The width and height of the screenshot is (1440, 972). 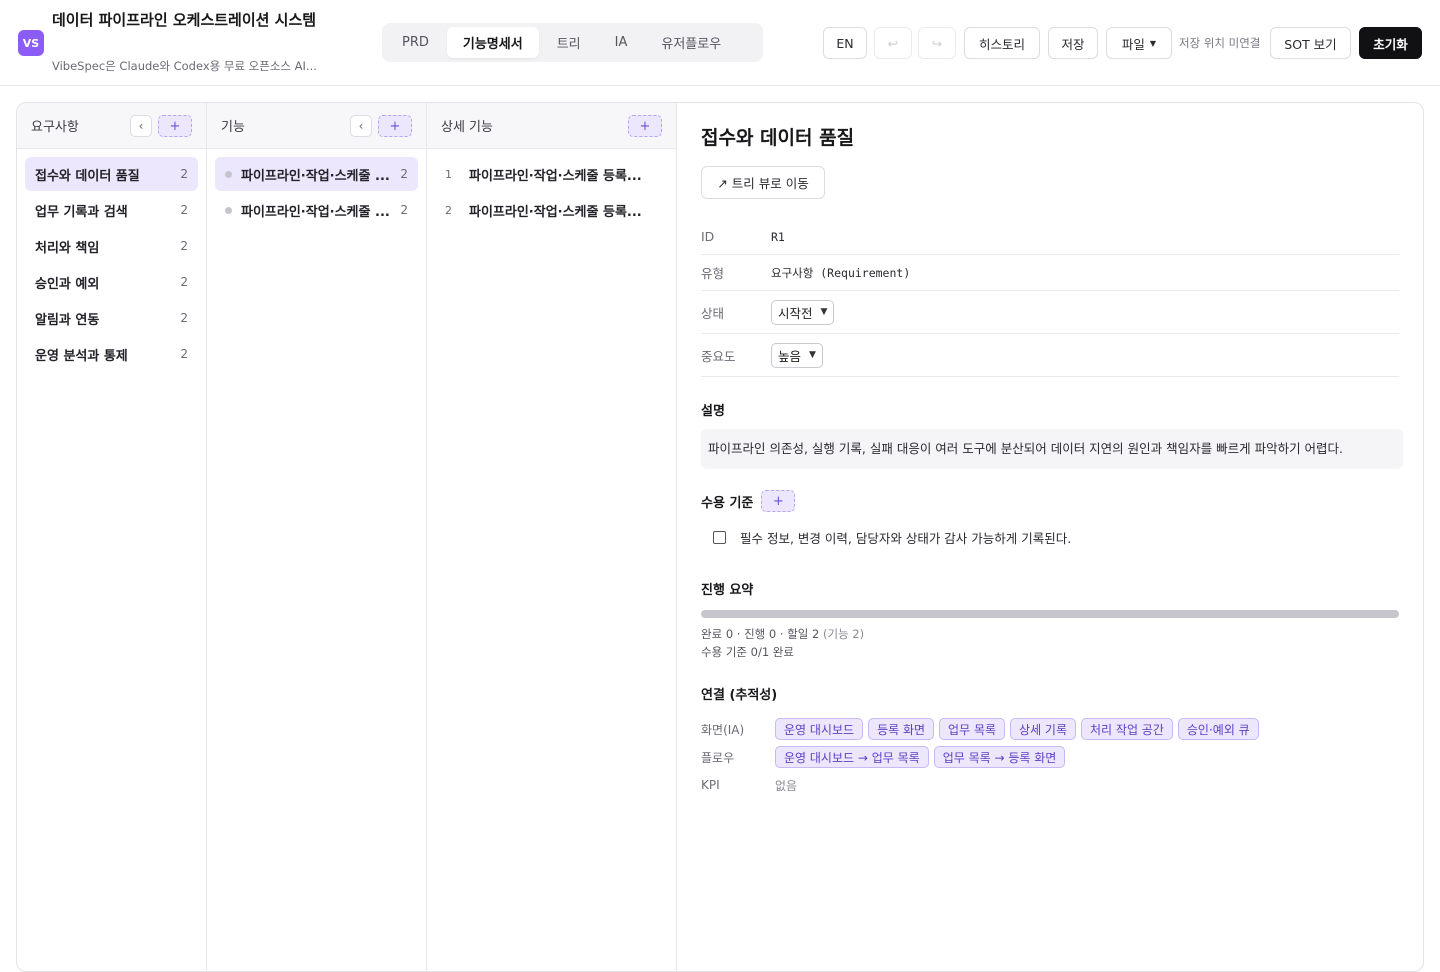 I want to click on requirement-item: 업무 기록과 검색 2, so click(x=111, y=210).